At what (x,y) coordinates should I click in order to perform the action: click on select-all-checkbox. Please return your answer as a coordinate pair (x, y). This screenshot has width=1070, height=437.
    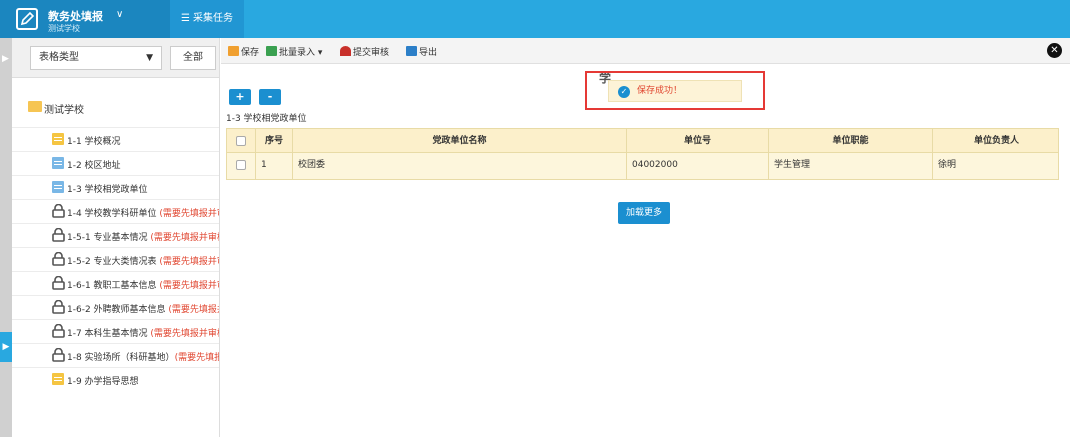
    Looking at the image, I should click on (241, 141).